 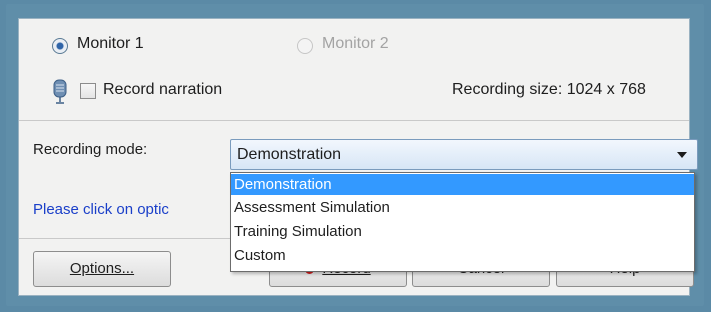 I want to click on dropdown-option-custom: Custom, so click(x=462, y=255).